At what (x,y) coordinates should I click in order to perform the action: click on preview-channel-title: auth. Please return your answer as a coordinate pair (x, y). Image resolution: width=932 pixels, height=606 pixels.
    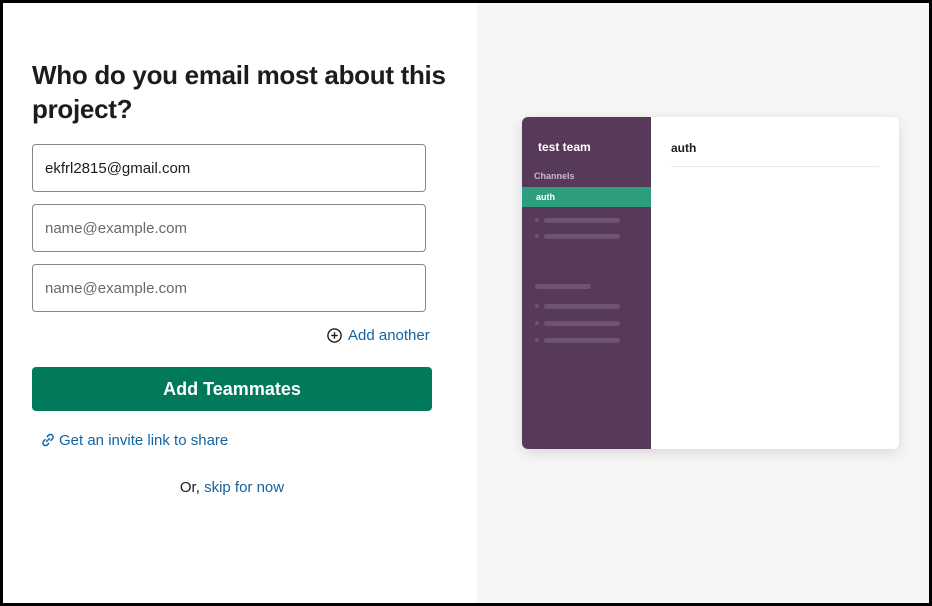
    Looking at the image, I should click on (684, 148).